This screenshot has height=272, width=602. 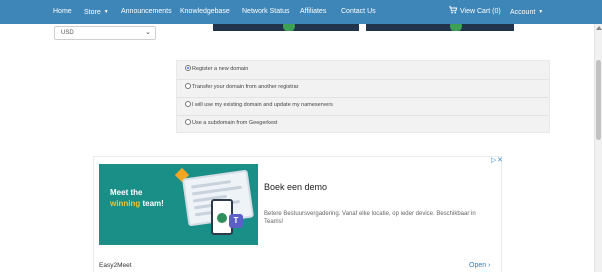 I want to click on currency-value: USD, so click(x=67, y=33).